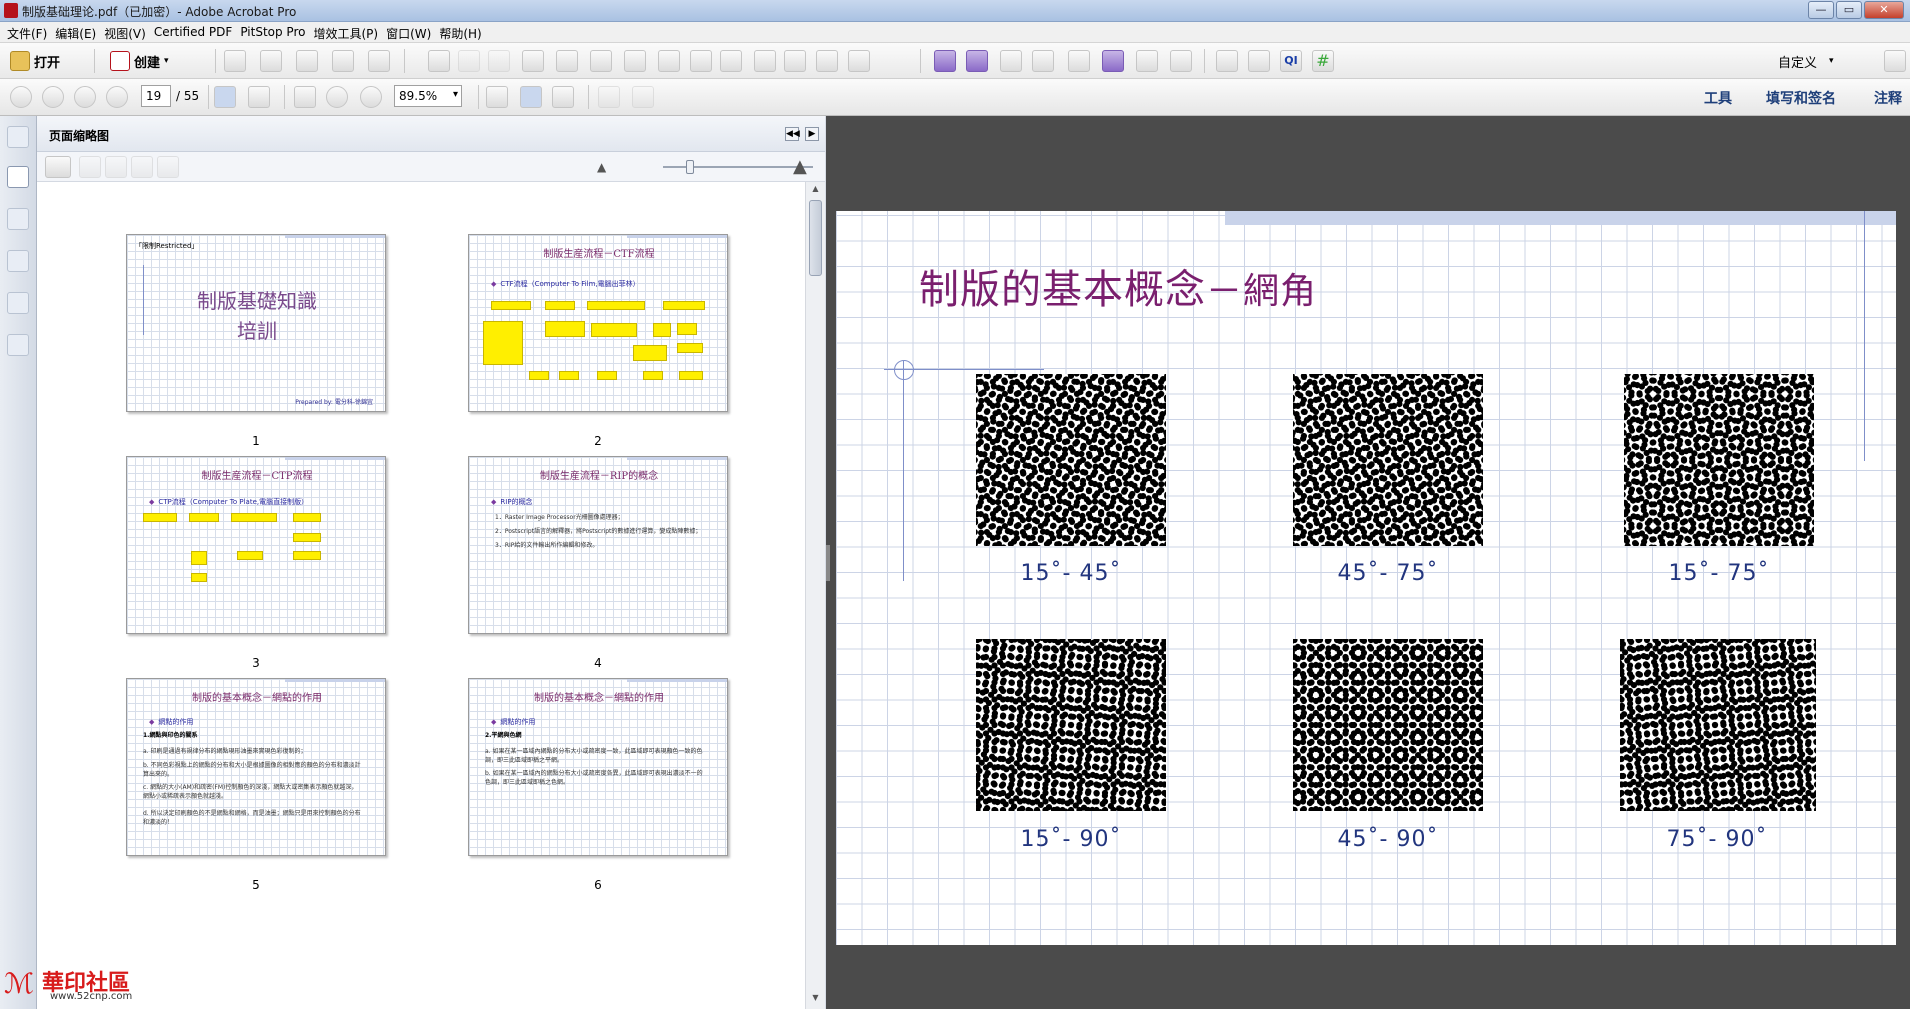 Image resolution: width=1910 pixels, height=1009 pixels. What do you see at coordinates (168, 167) in the screenshot?
I see `page-properties-icon` at bounding box center [168, 167].